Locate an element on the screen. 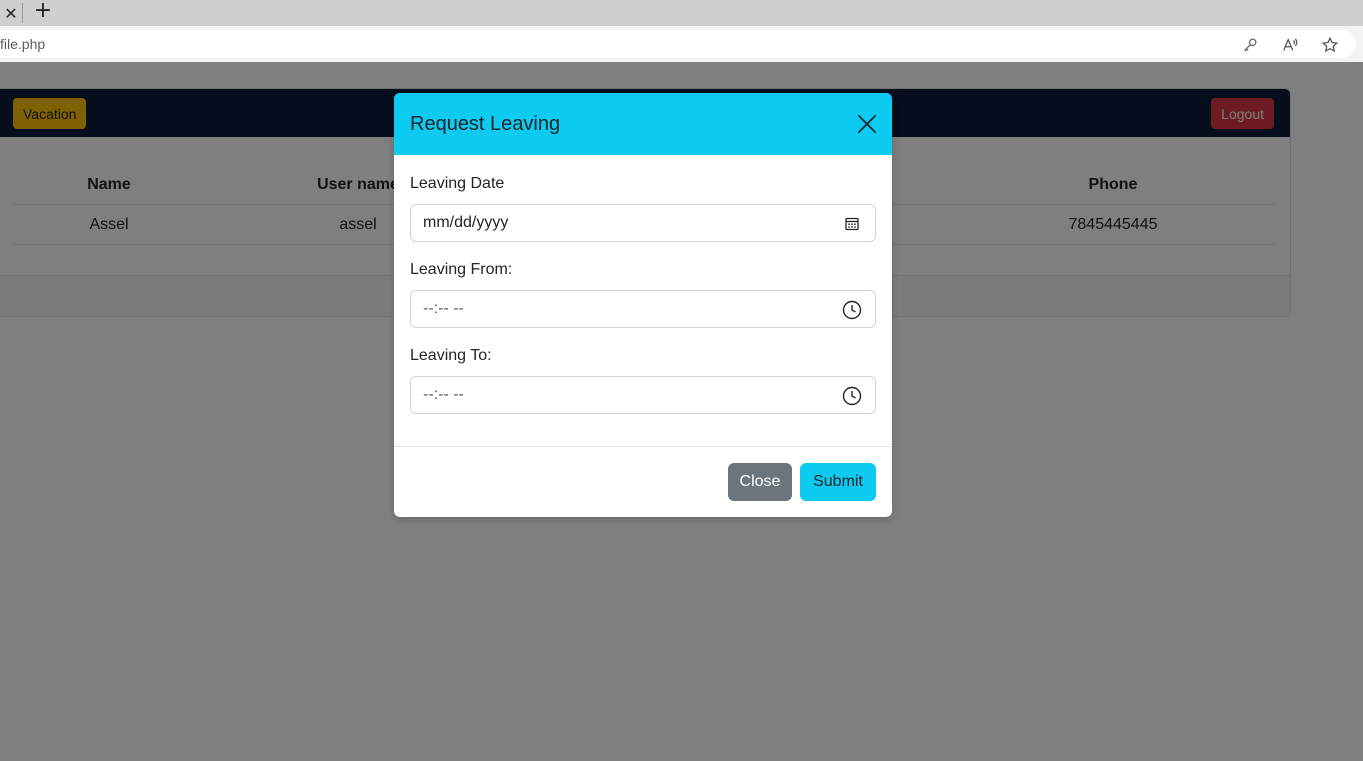 The height and width of the screenshot is (761, 1363). submit-button: Submit is located at coordinates (838, 482).